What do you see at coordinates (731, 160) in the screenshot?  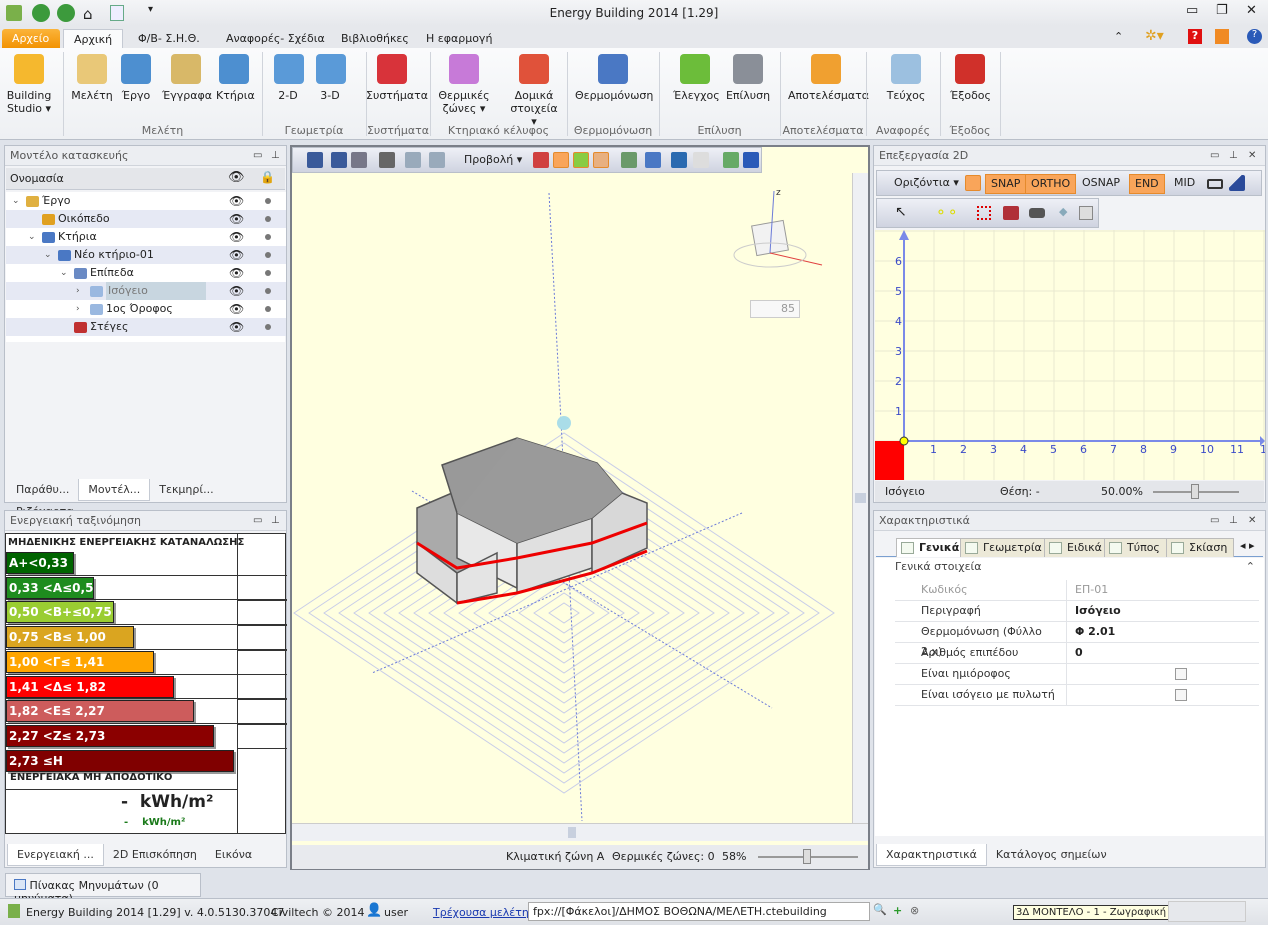 I see `refresh-icon` at bounding box center [731, 160].